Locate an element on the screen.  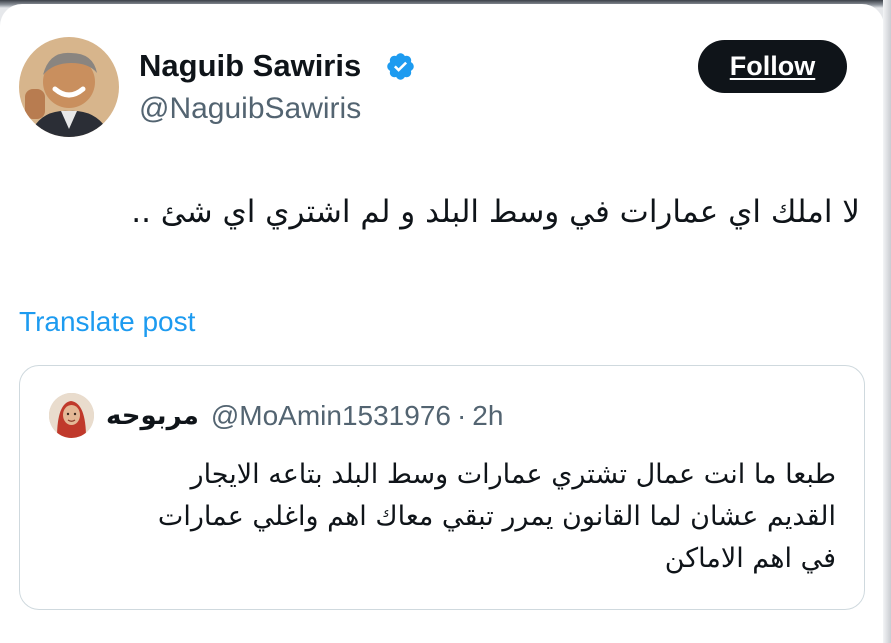
verified-badge-icon is located at coordinates (400, 66).